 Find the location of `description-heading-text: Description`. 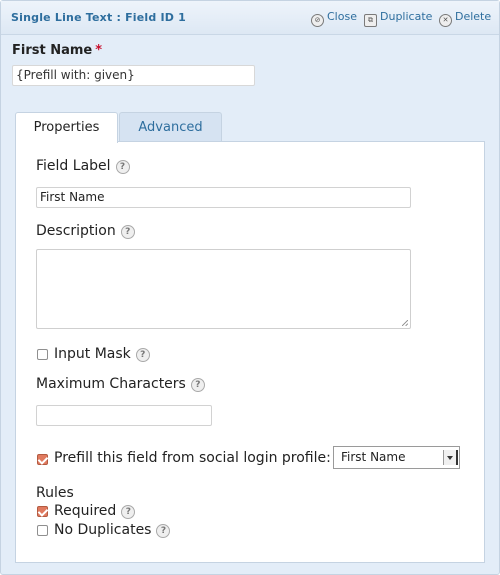

description-heading-text: Description is located at coordinates (76, 231).